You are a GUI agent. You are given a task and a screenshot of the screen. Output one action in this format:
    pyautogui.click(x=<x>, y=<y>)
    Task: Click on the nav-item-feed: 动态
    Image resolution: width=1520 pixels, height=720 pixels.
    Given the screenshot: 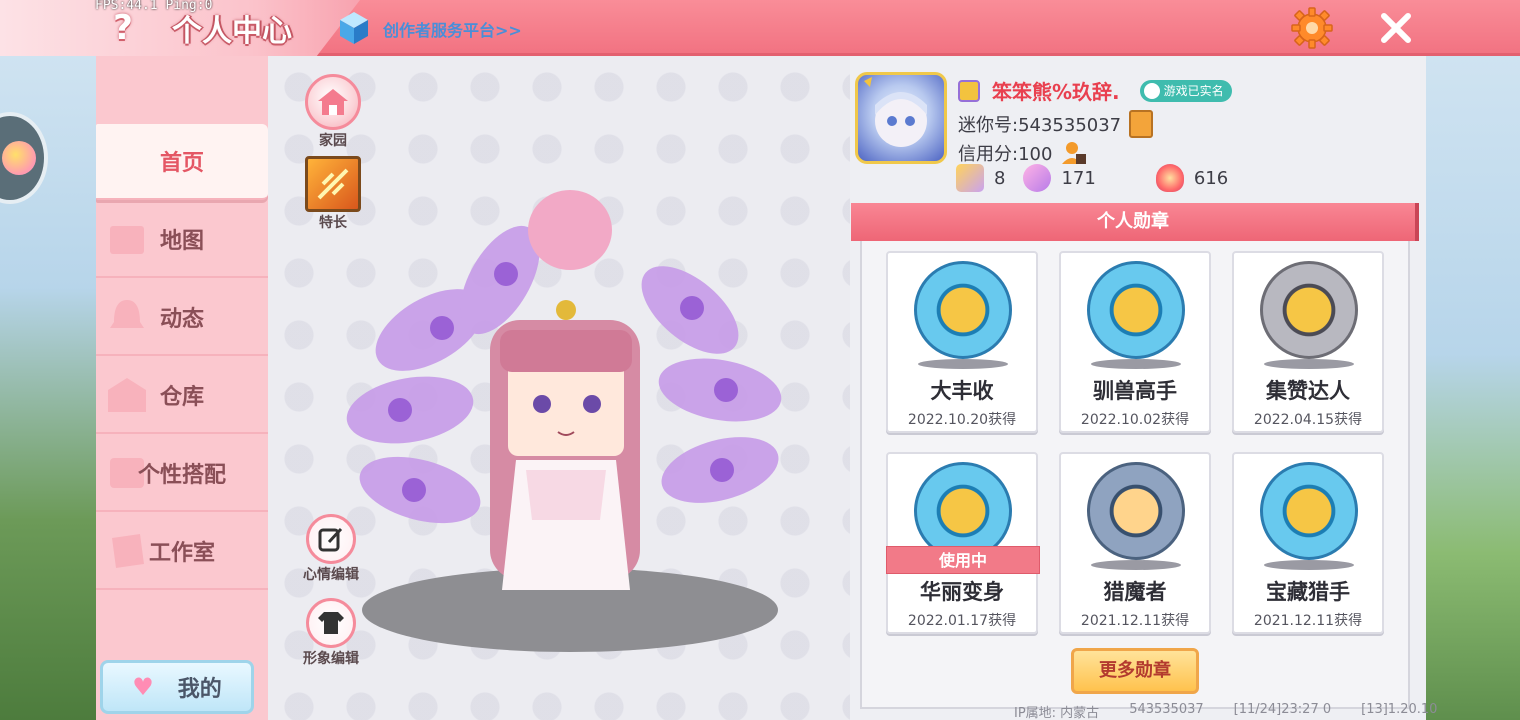 What is the action you would take?
    pyautogui.click(x=182, y=318)
    